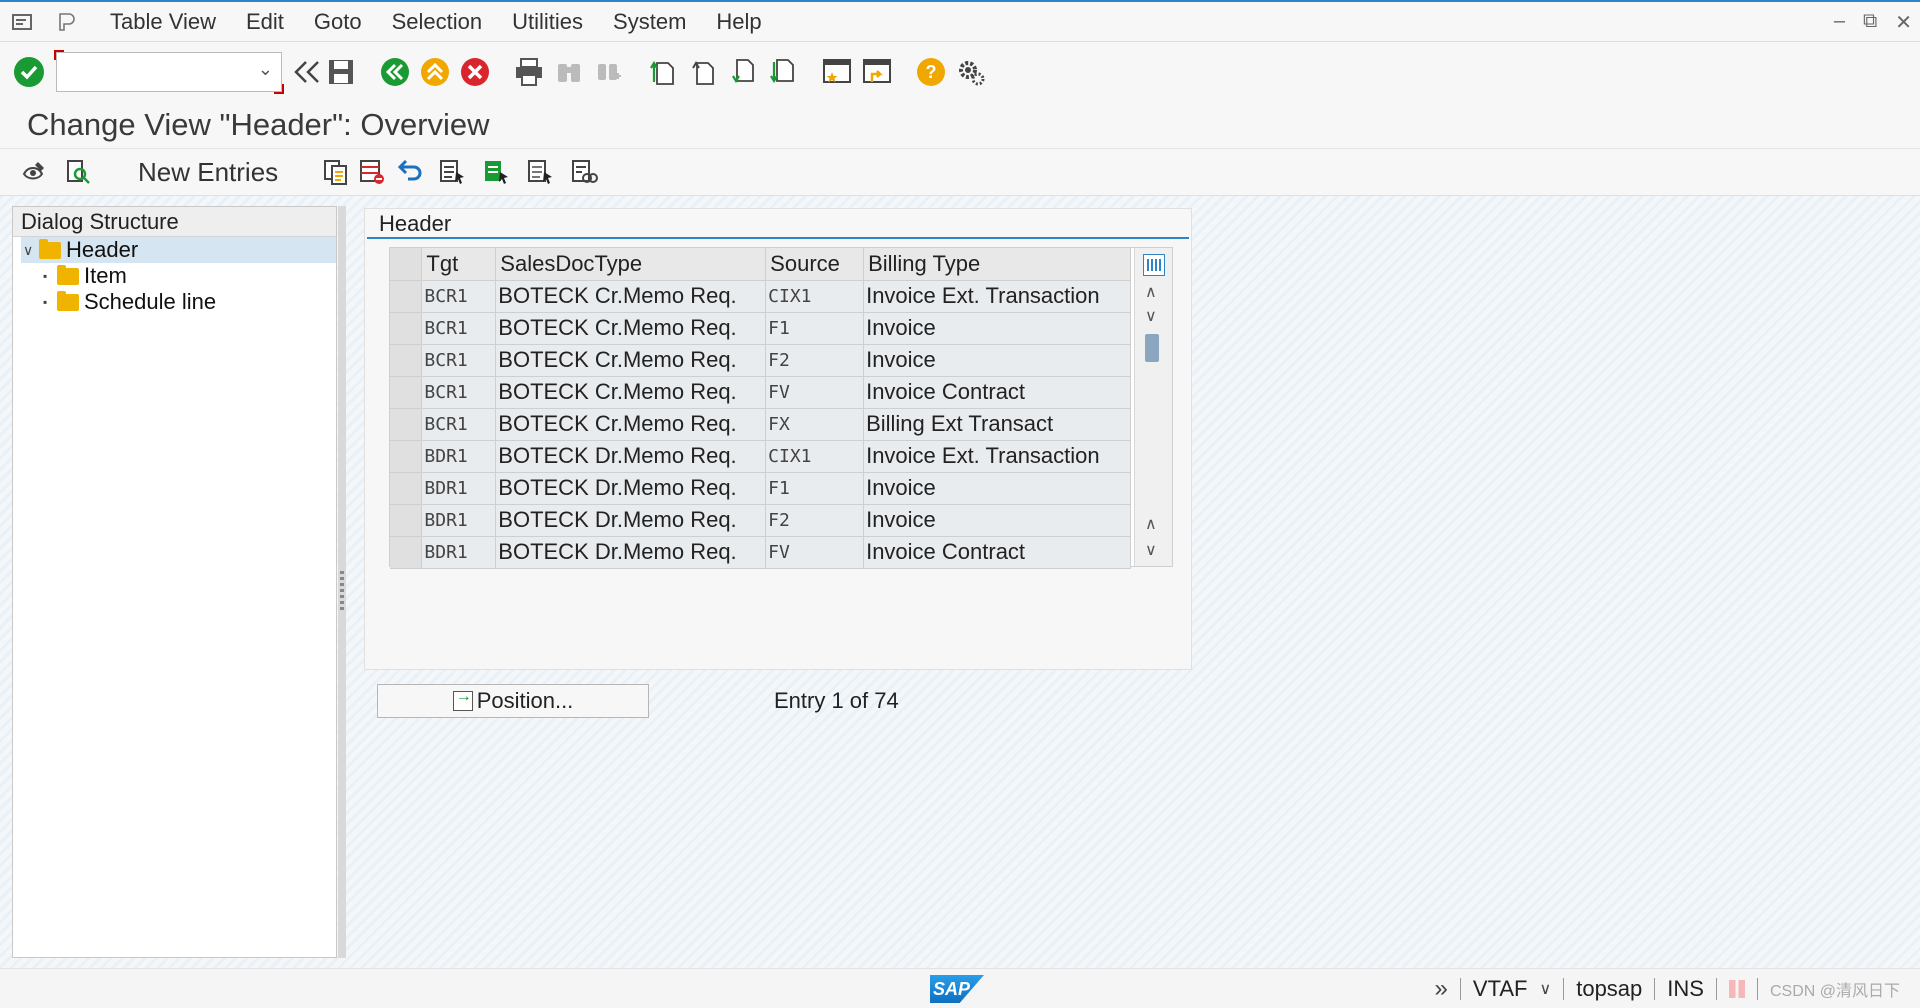 Image resolution: width=1920 pixels, height=1008 pixels. What do you see at coordinates (703, 72) in the screenshot?
I see `previous-page-icon` at bounding box center [703, 72].